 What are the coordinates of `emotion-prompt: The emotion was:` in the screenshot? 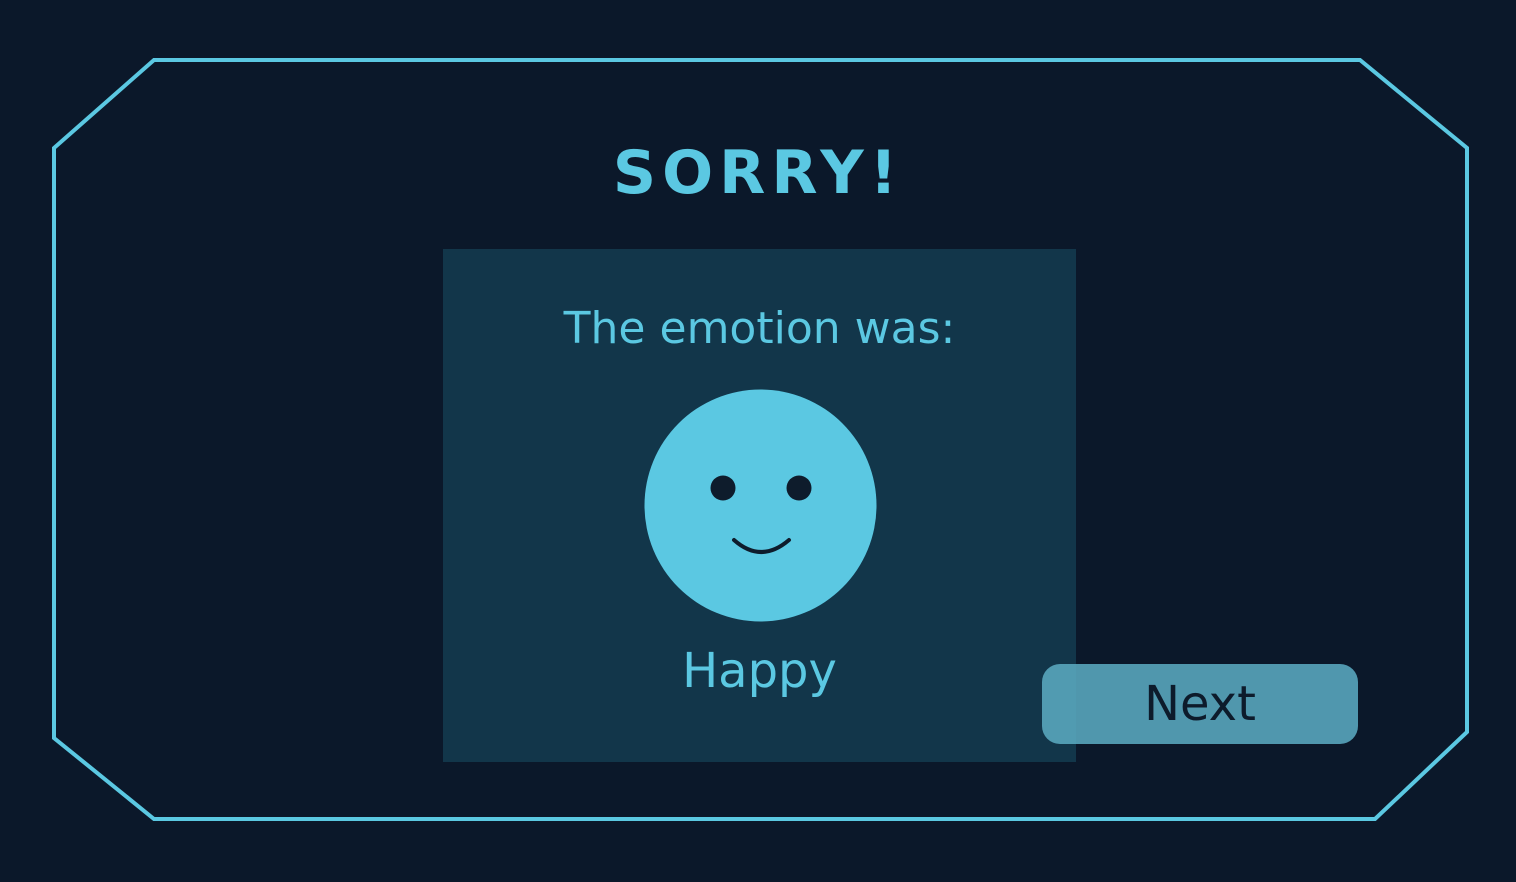 It's located at (759, 328).